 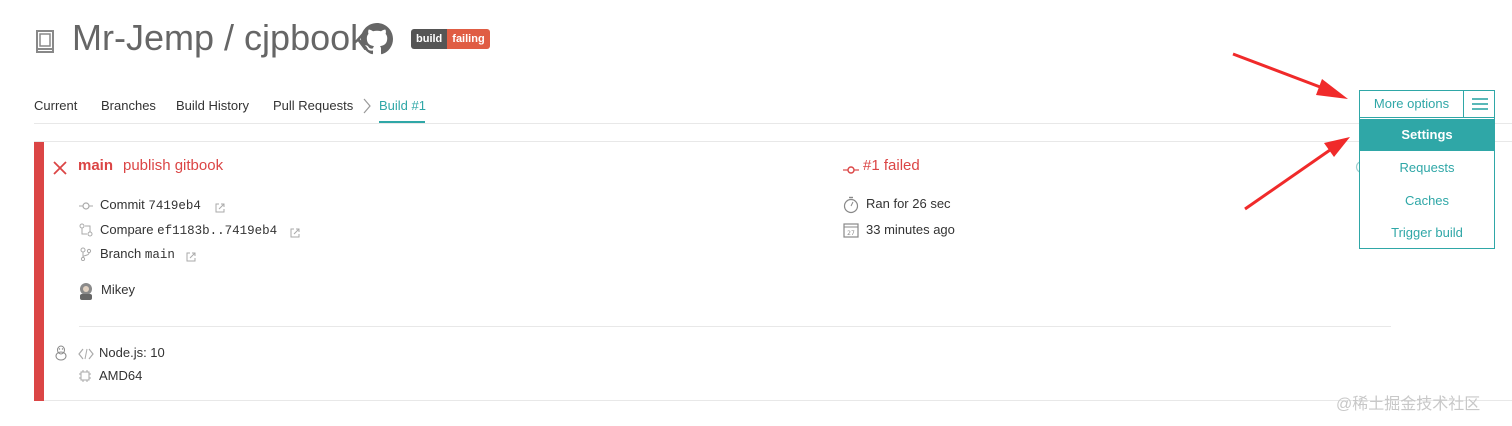 I want to click on arrow-to-settings, so click(x=1297, y=174).